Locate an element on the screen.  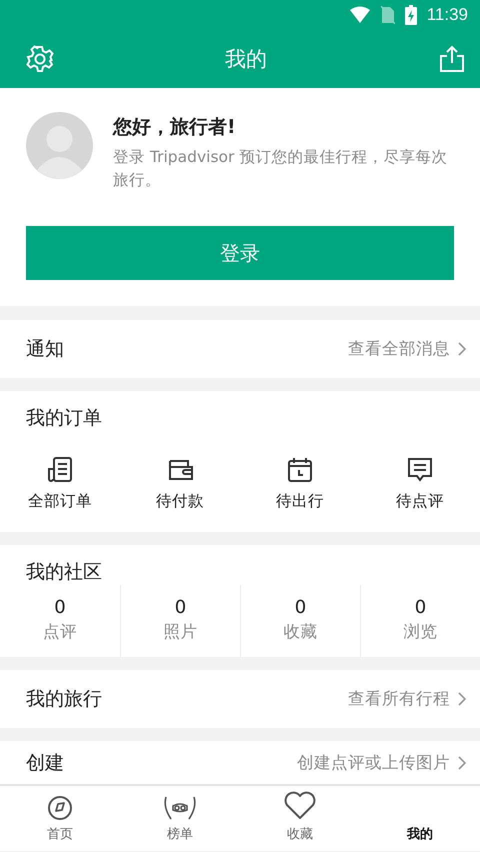
heart-icon is located at coordinates (300, 806).